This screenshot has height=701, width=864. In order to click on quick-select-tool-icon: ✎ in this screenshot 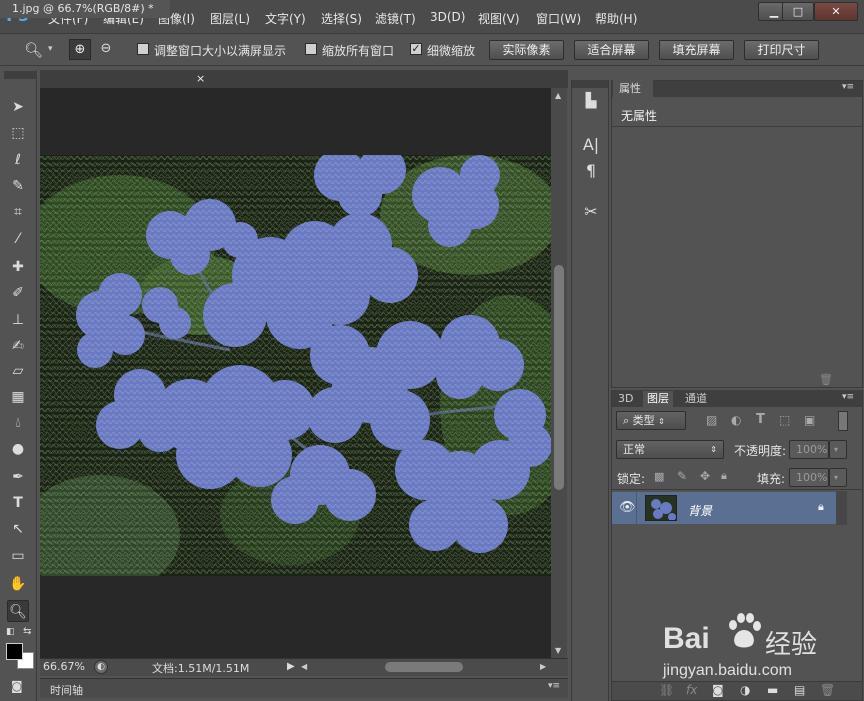, I will do `click(18, 186)`.